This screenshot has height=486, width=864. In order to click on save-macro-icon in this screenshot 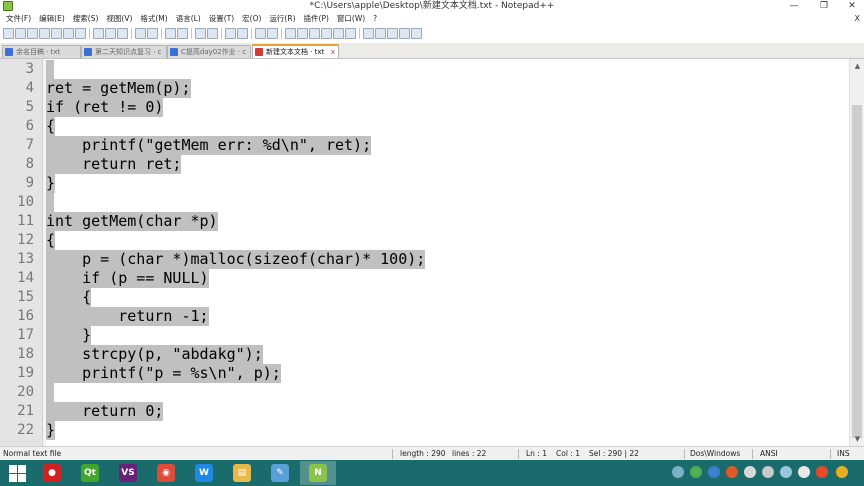, I will do `click(416, 33)`.